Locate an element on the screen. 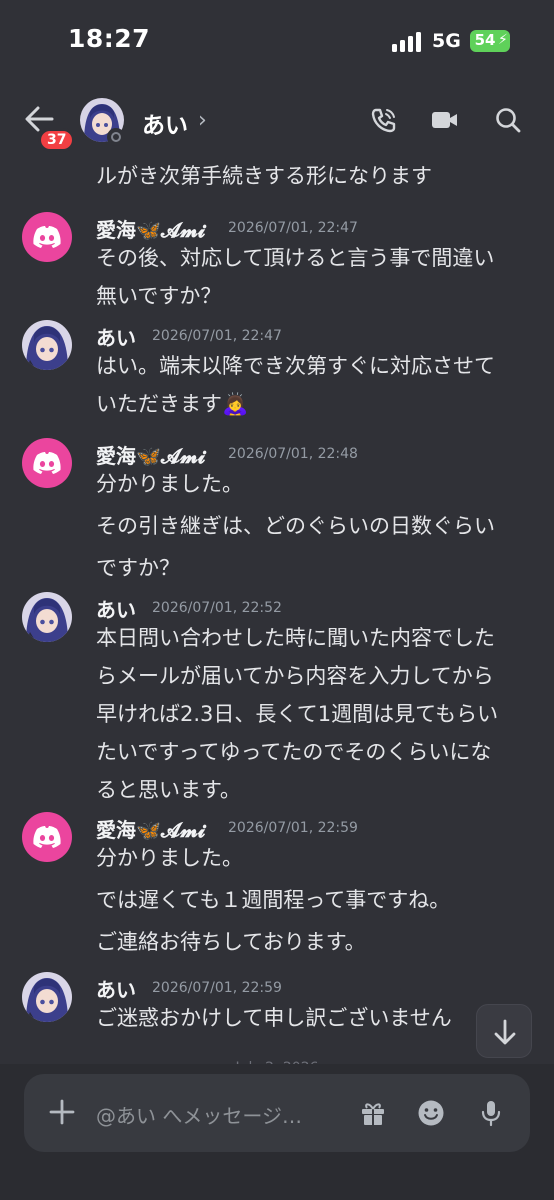 Image resolution: width=554 pixels, height=1200 pixels. search-icon is located at coordinates (508, 120).